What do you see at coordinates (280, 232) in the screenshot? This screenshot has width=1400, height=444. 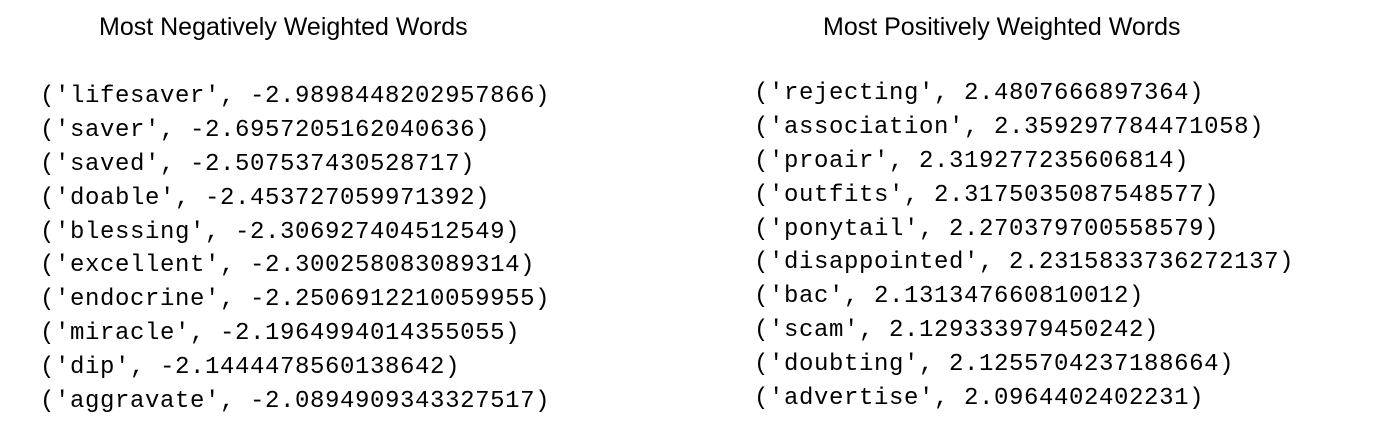 I see `list-item: ('blessing', -2.306927404512549)` at bounding box center [280, 232].